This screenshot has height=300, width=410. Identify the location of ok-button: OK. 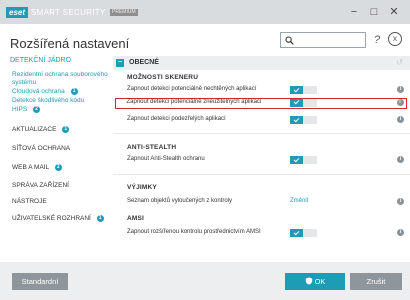
(315, 281).